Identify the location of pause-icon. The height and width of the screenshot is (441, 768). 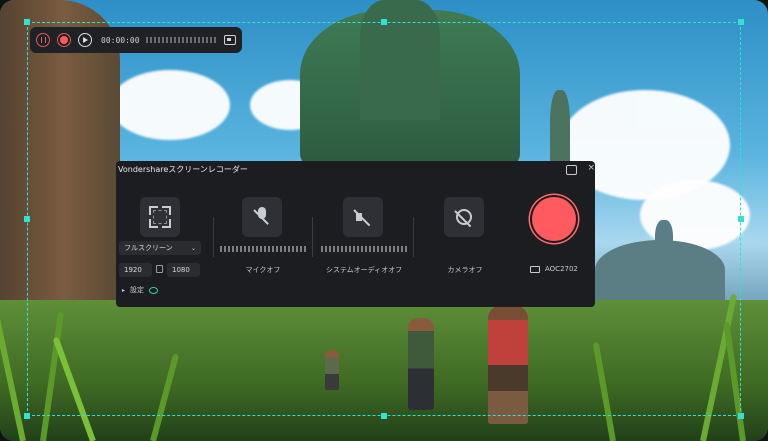
(43, 40).